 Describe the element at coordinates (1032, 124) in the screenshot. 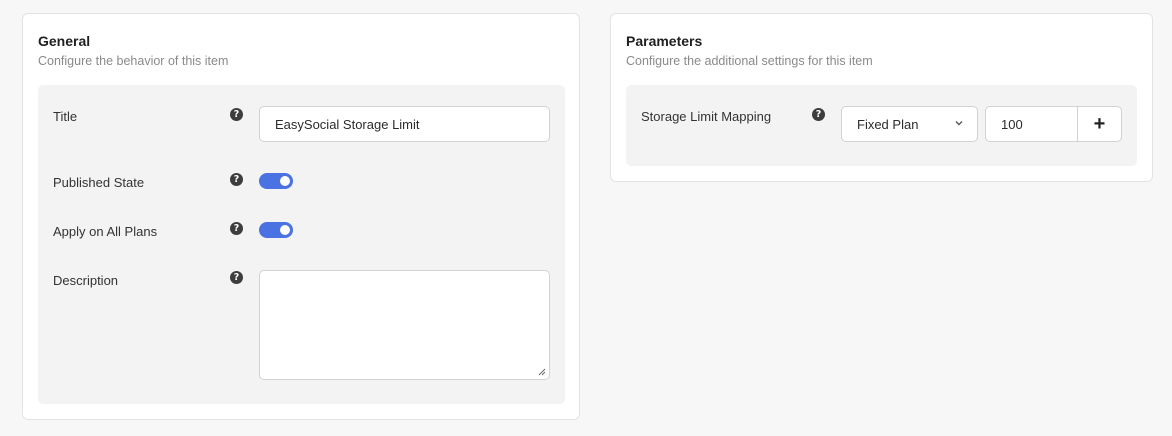

I see `limit-input: 100` at that location.